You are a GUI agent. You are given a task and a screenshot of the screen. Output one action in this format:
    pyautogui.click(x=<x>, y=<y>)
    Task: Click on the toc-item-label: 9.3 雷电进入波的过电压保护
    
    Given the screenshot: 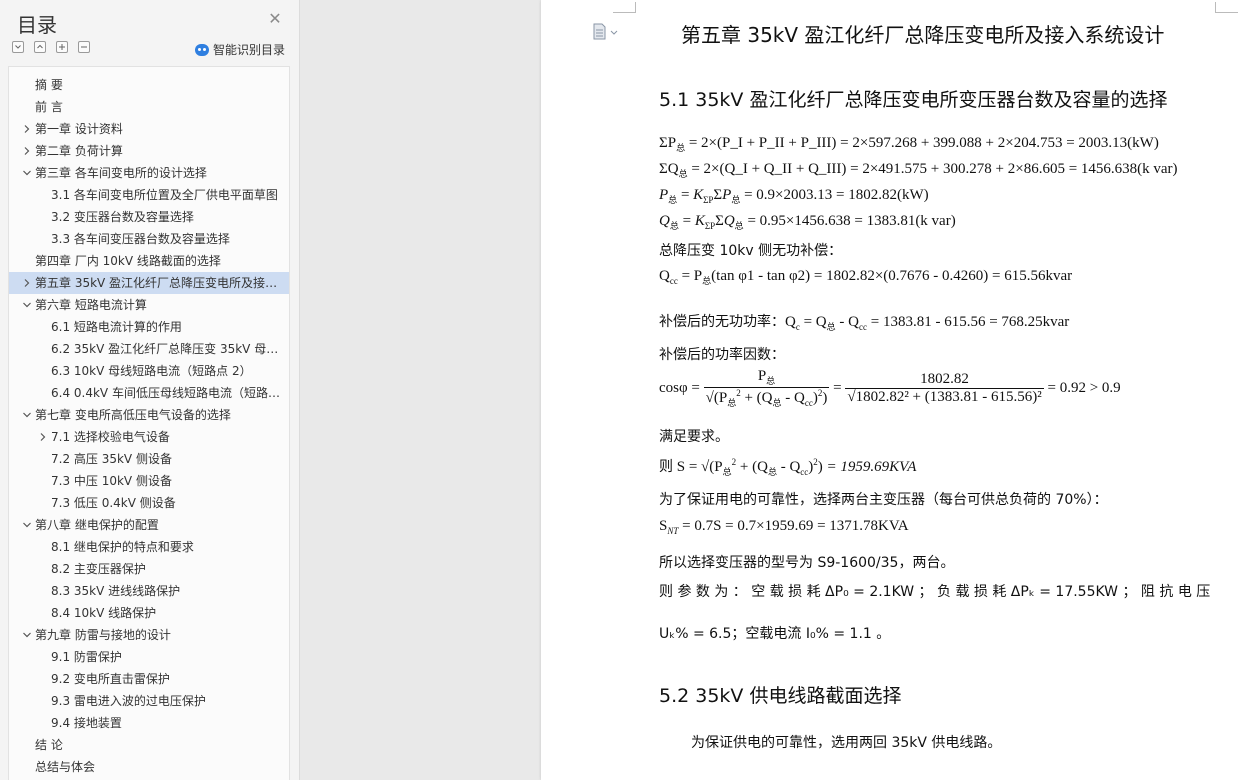 What is the action you would take?
    pyautogui.click(x=128, y=701)
    